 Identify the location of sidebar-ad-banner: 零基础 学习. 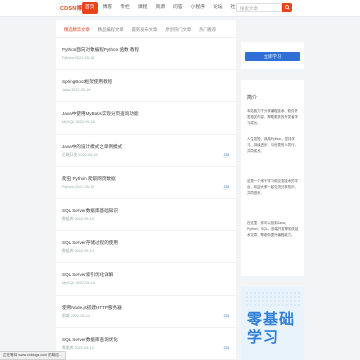
(272, 323).